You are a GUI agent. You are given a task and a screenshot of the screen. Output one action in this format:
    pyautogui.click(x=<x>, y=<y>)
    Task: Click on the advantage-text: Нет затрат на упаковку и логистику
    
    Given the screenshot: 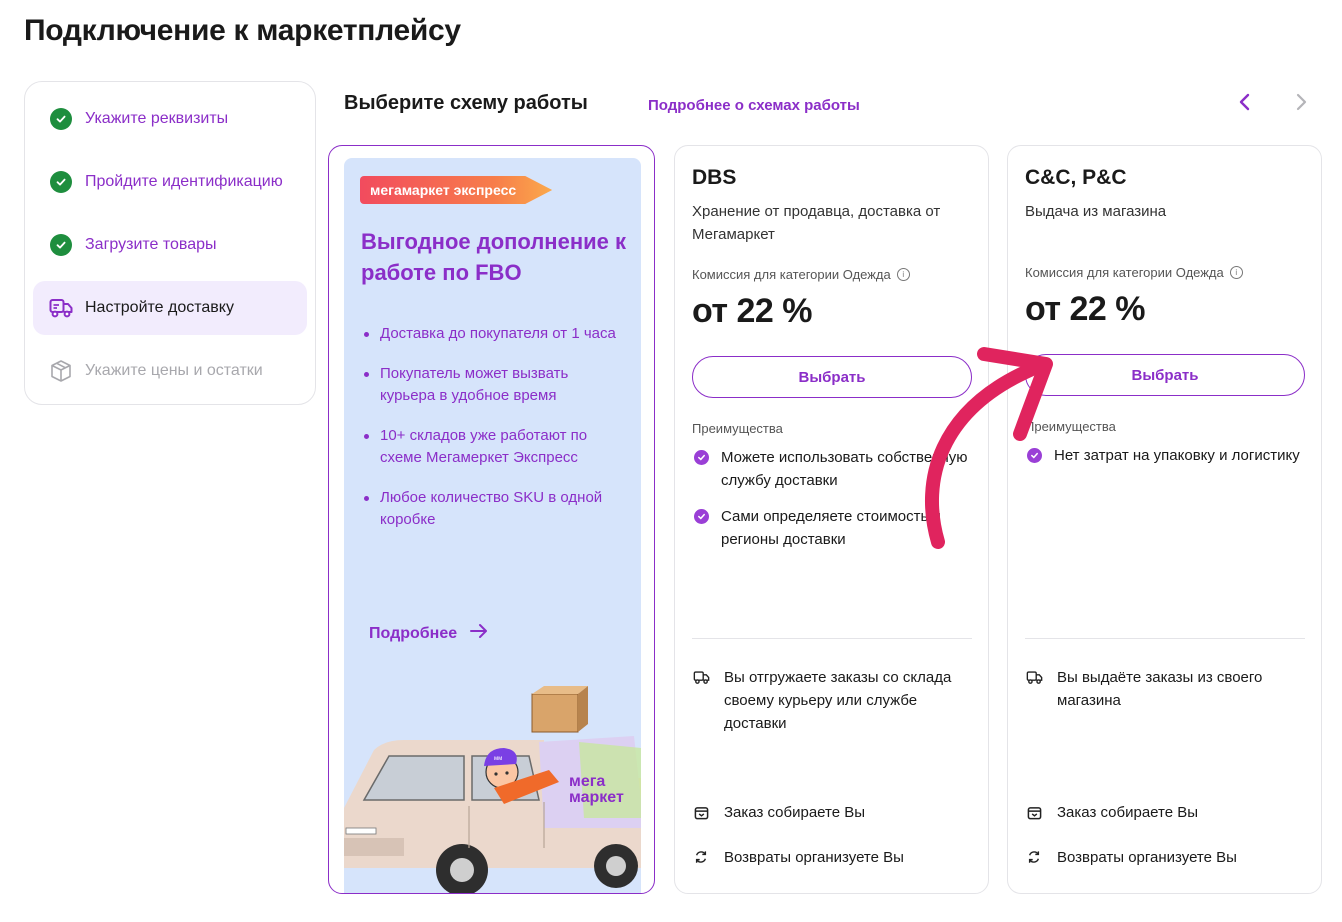 What is the action you would take?
    pyautogui.click(x=1177, y=455)
    